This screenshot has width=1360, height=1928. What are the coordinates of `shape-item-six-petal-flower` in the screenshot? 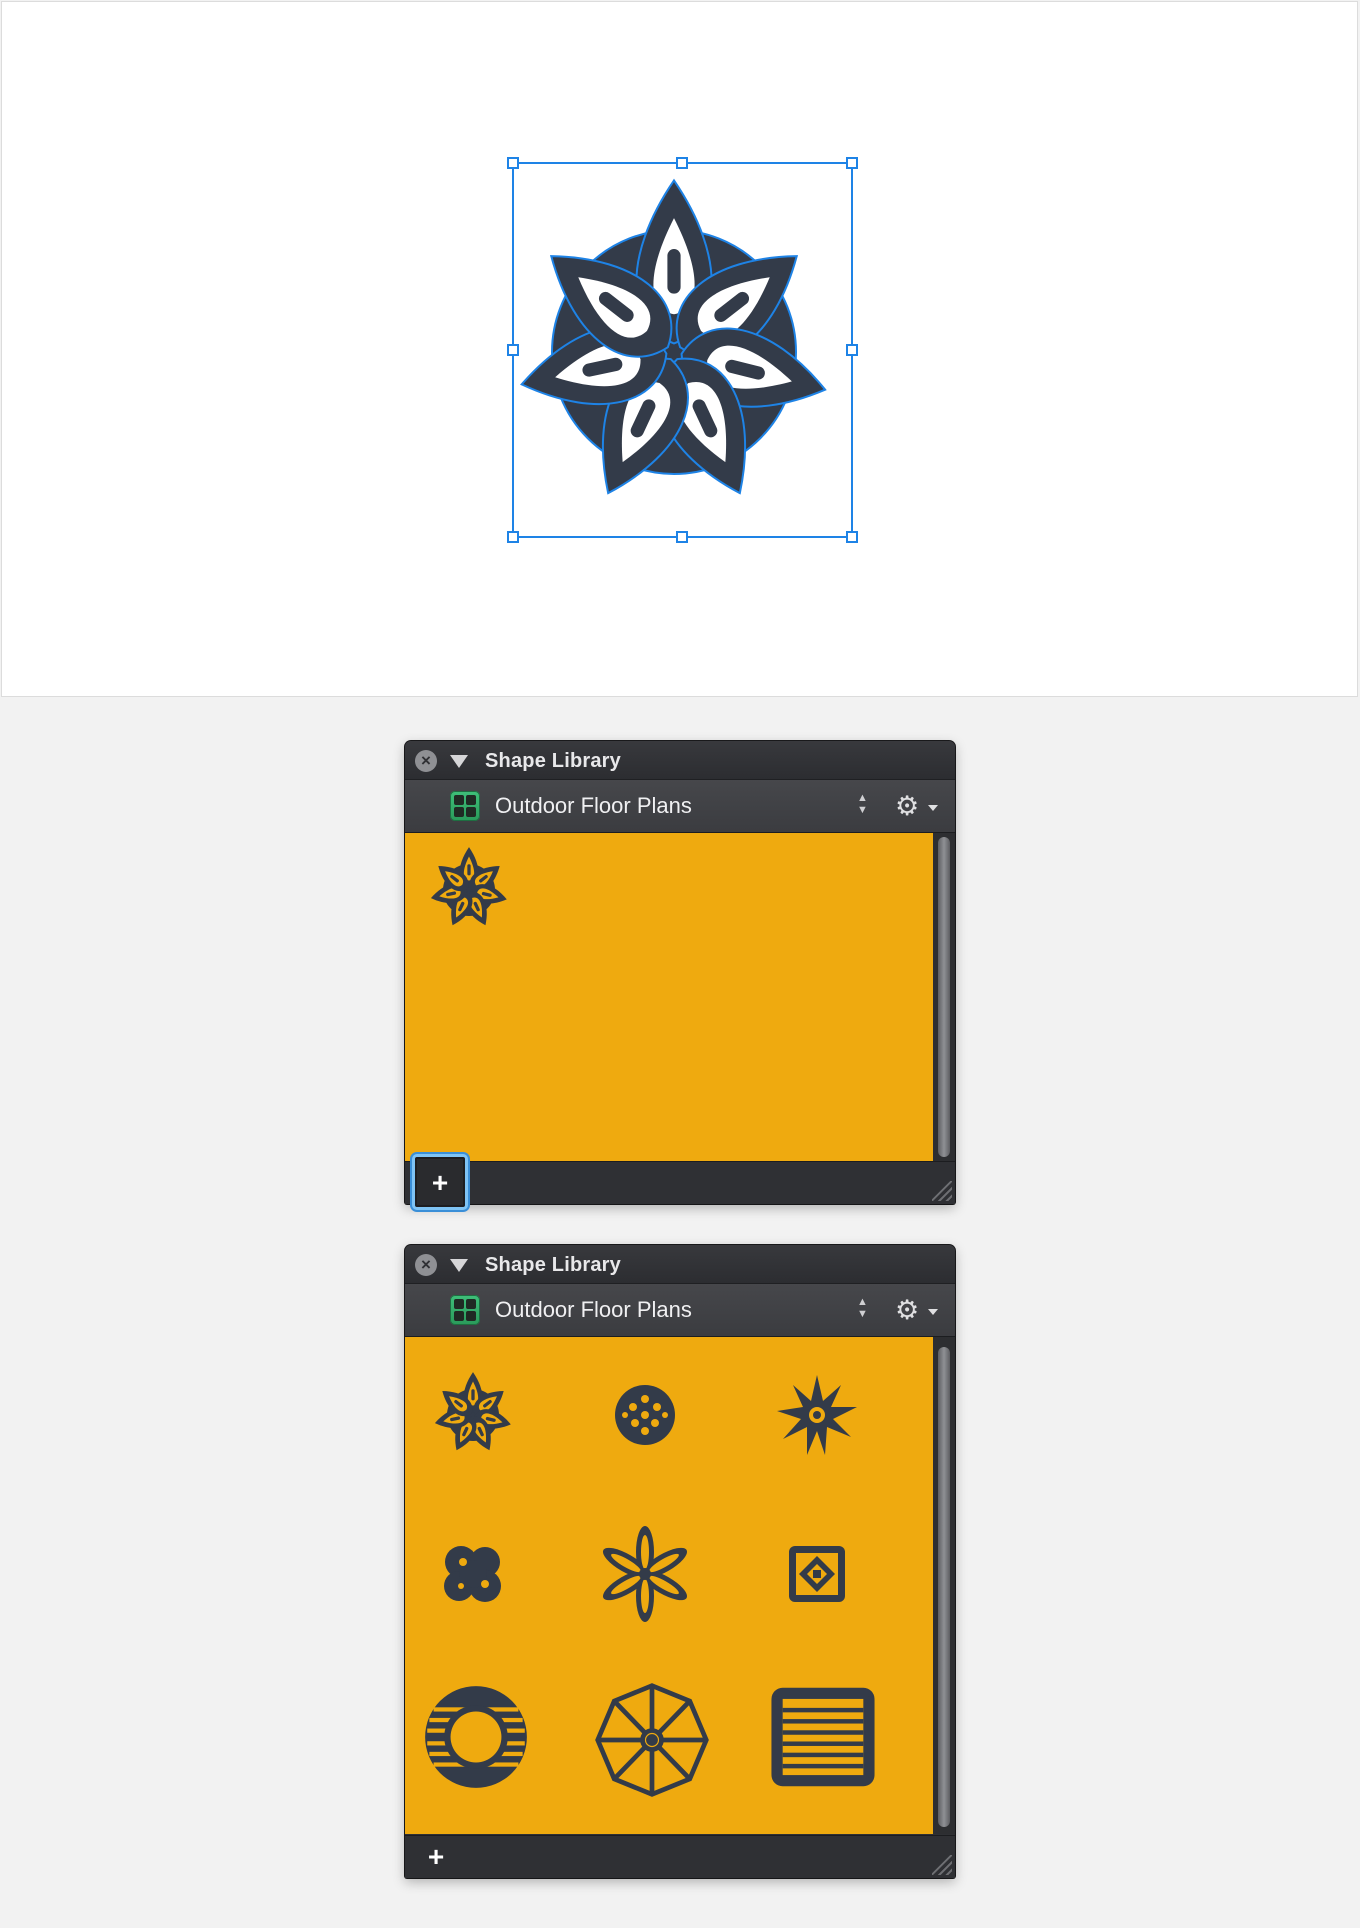 It's located at (645, 1574).